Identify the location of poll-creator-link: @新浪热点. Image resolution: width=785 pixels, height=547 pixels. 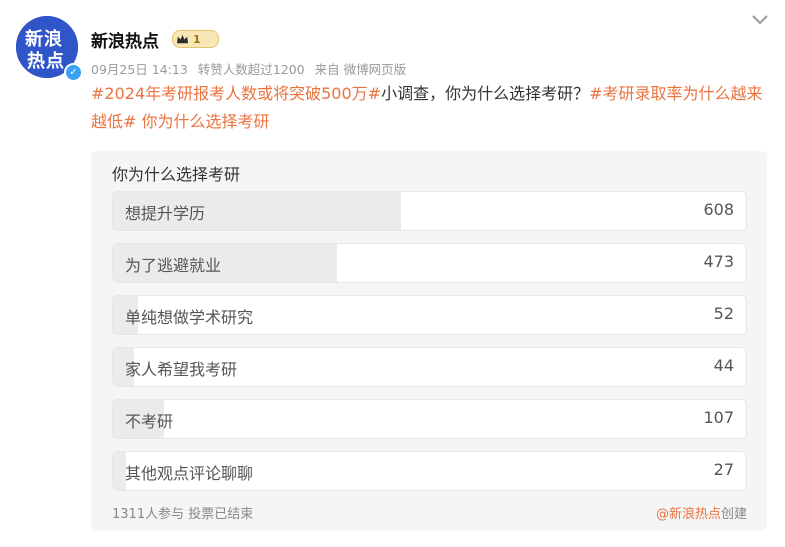
(688, 514).